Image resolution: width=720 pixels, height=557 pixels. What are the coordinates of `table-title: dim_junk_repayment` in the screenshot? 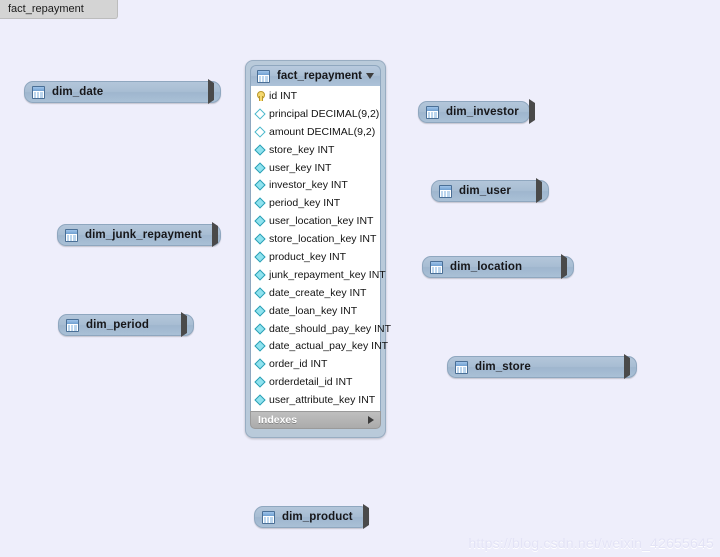 It's located at (143, 235).